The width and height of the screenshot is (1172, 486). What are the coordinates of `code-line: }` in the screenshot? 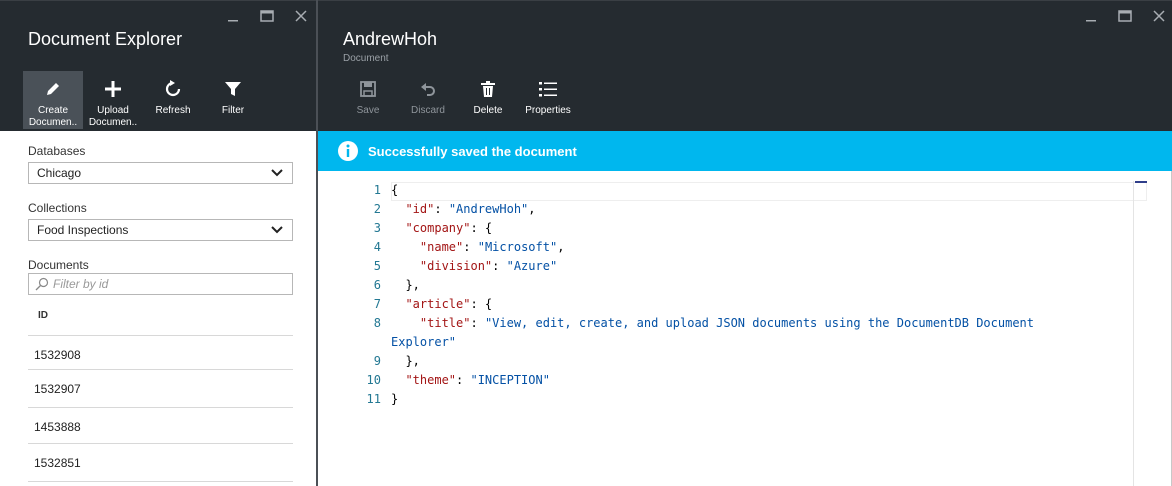 It's located at (394, 399).